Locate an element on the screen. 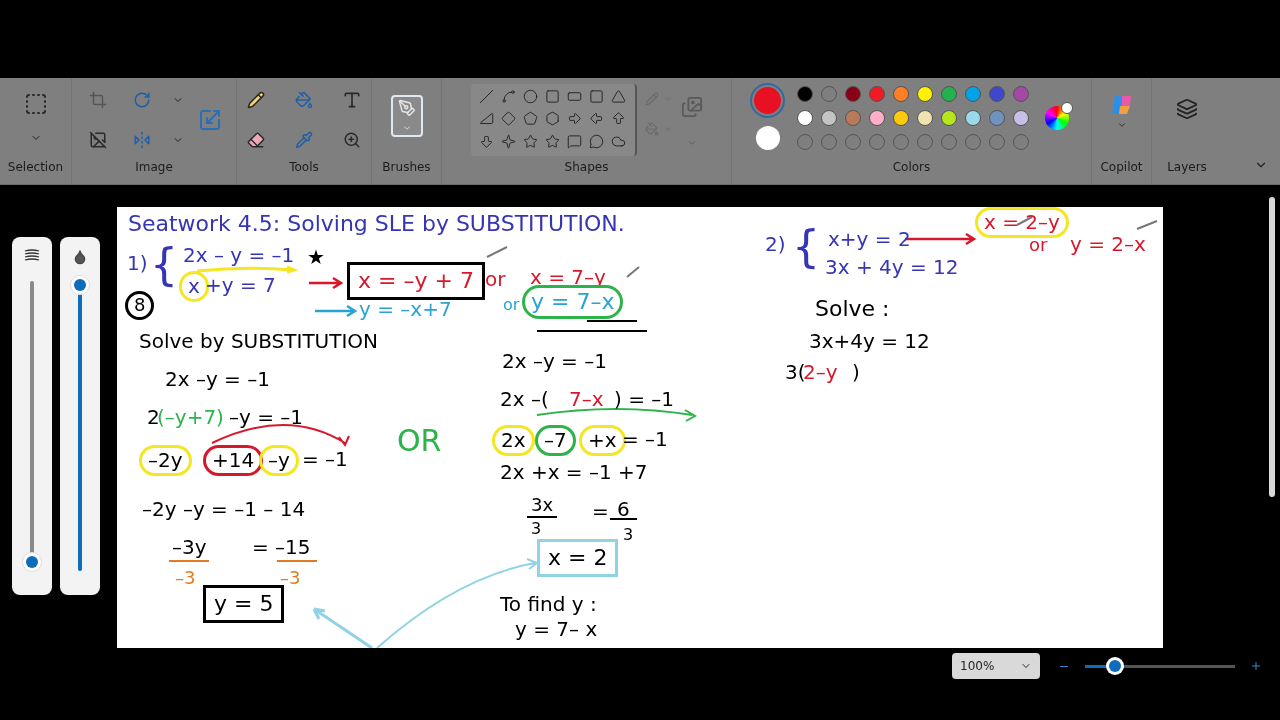 The image size is (1280, 720). handwritten-text: x = 2–y is located at coordinates (1022, 222).